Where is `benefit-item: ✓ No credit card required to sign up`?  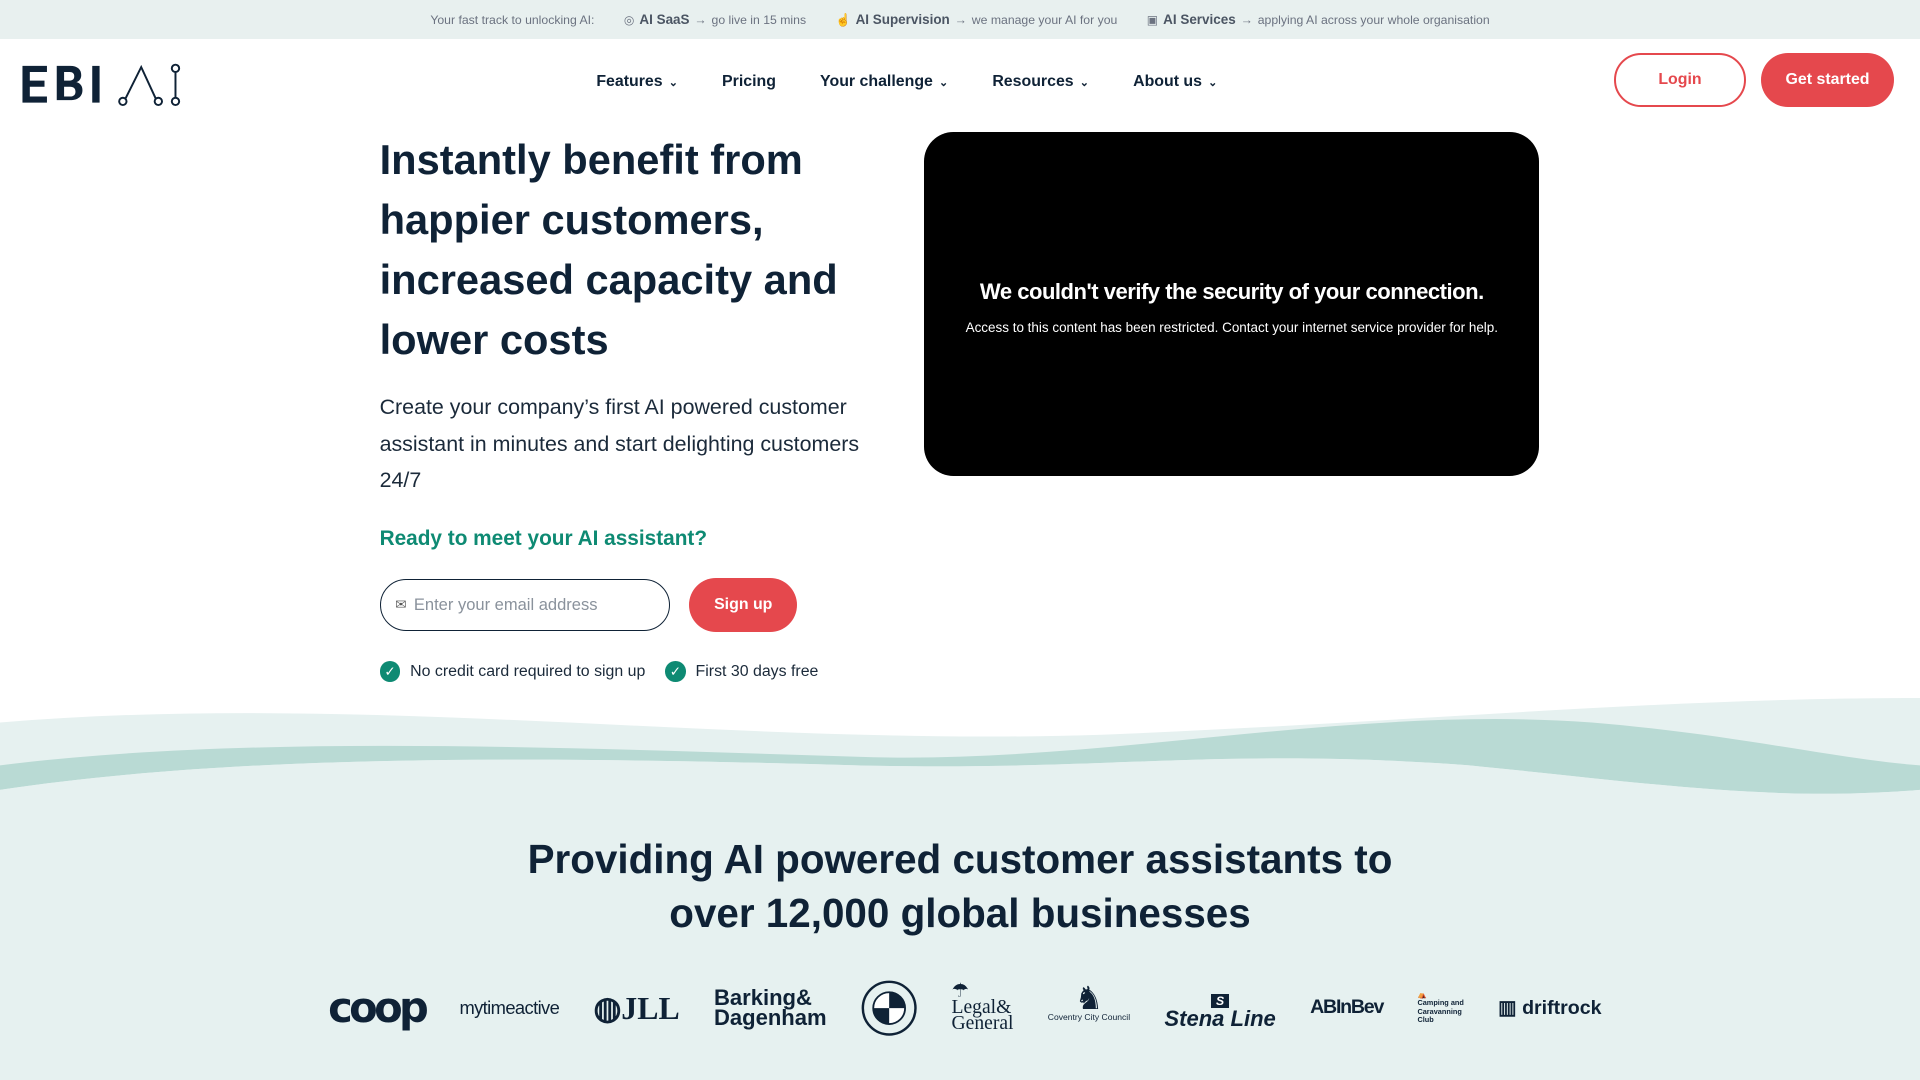
benefit-item: ✓ No credit card required to sign up is located at coordinates (512, 672).